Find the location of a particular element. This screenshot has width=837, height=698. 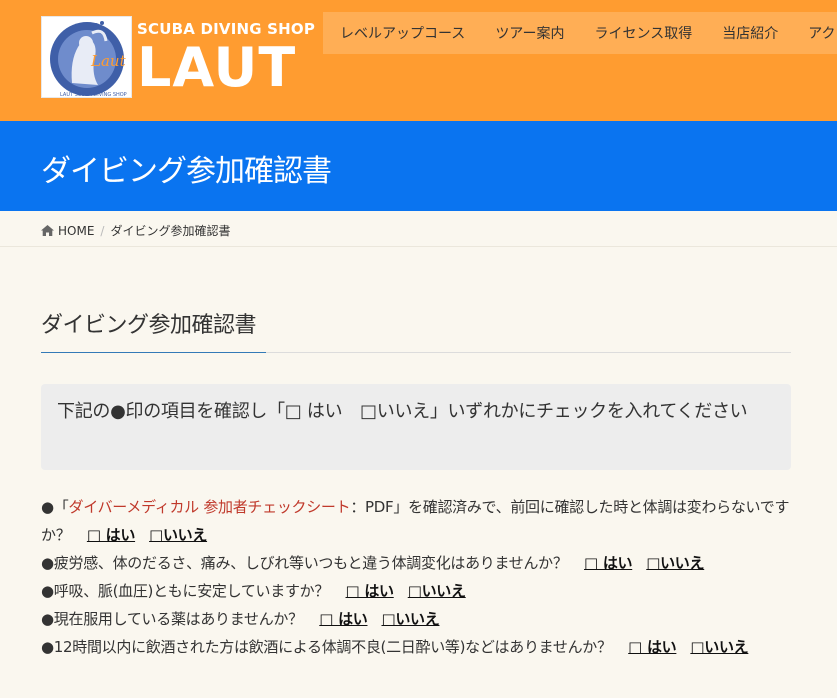

global-nav: レベルアップコース ツアー案内 ライセンス取得 当店紹介 アク is located at coordinates (580, 33).